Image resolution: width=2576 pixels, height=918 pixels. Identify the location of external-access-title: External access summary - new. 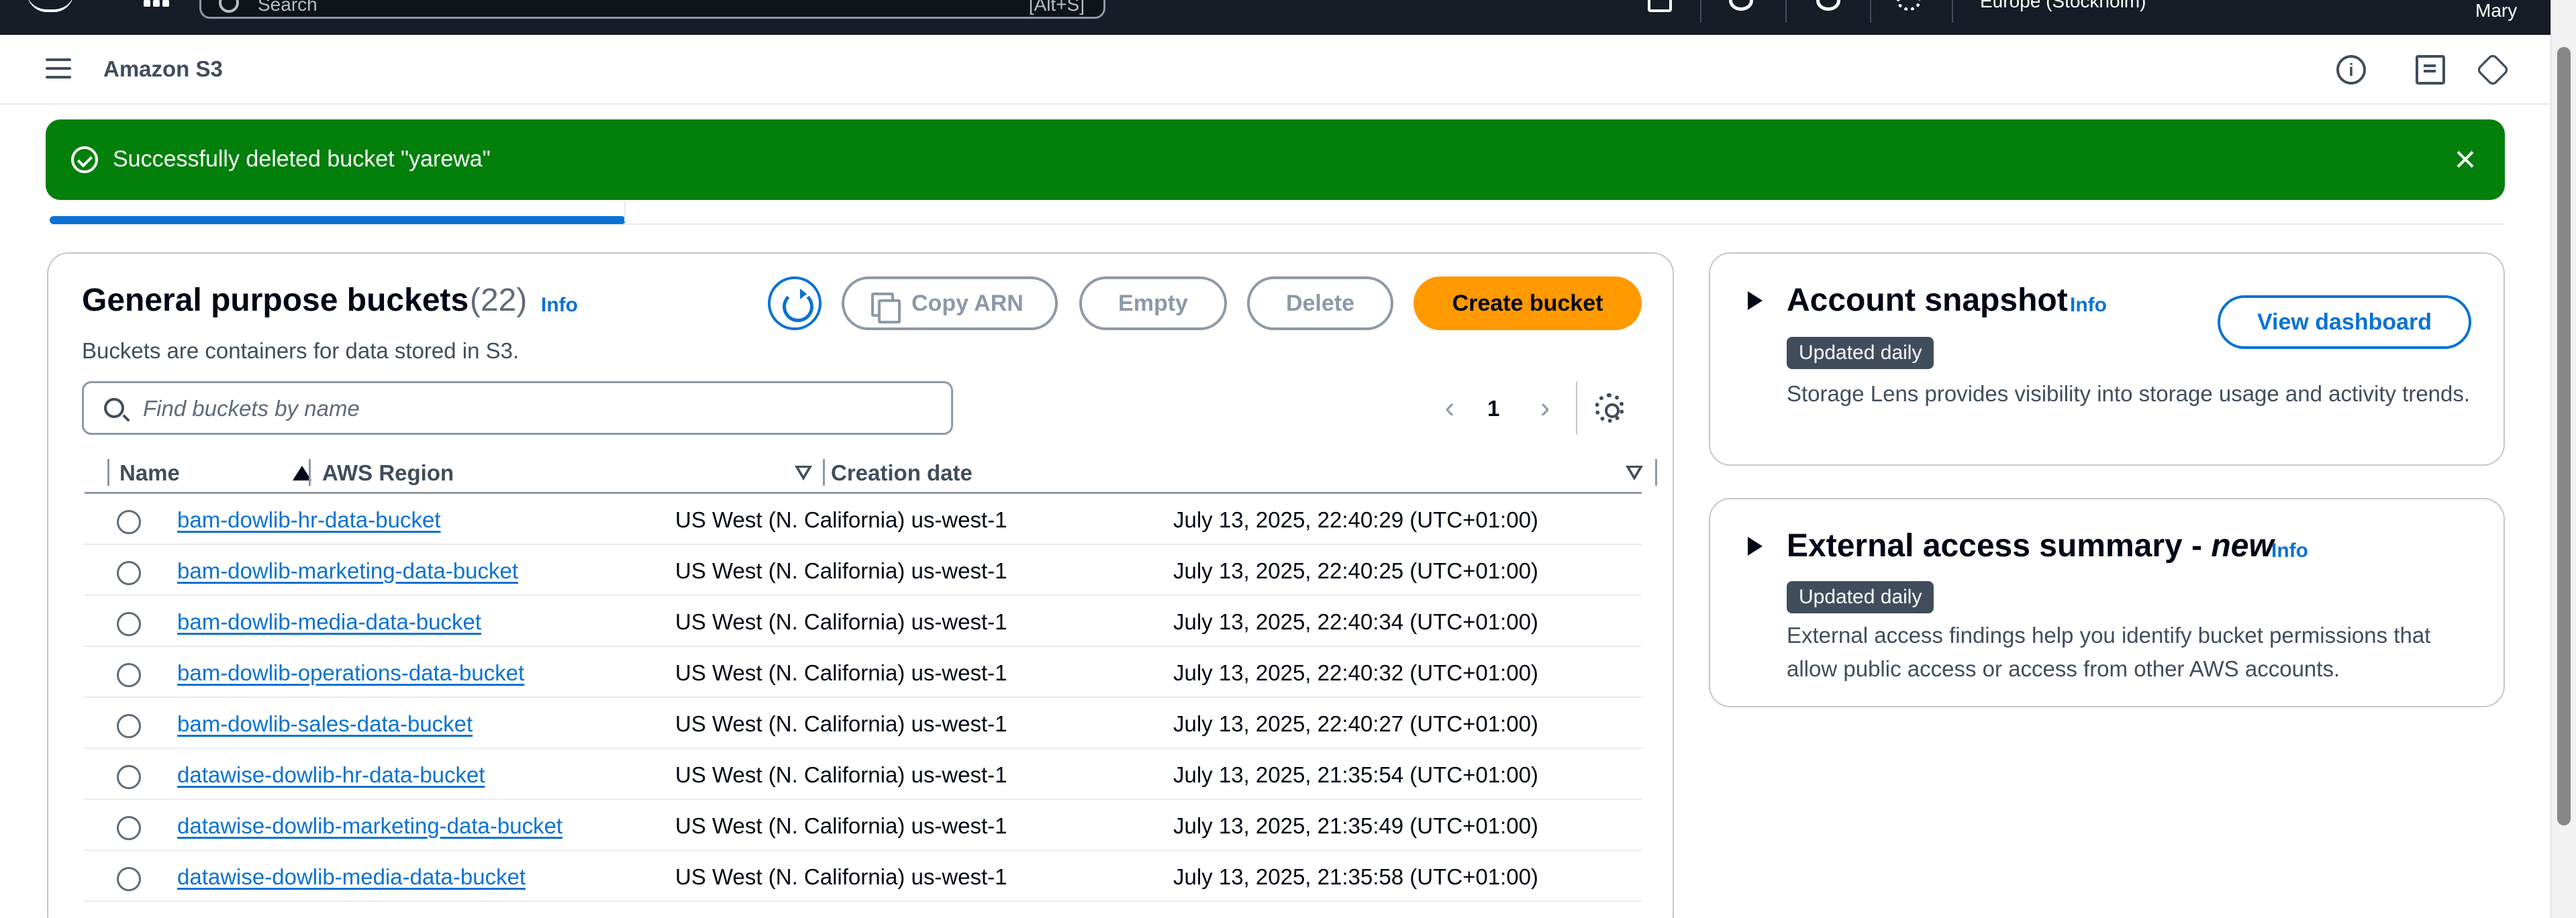
(2030, 545).